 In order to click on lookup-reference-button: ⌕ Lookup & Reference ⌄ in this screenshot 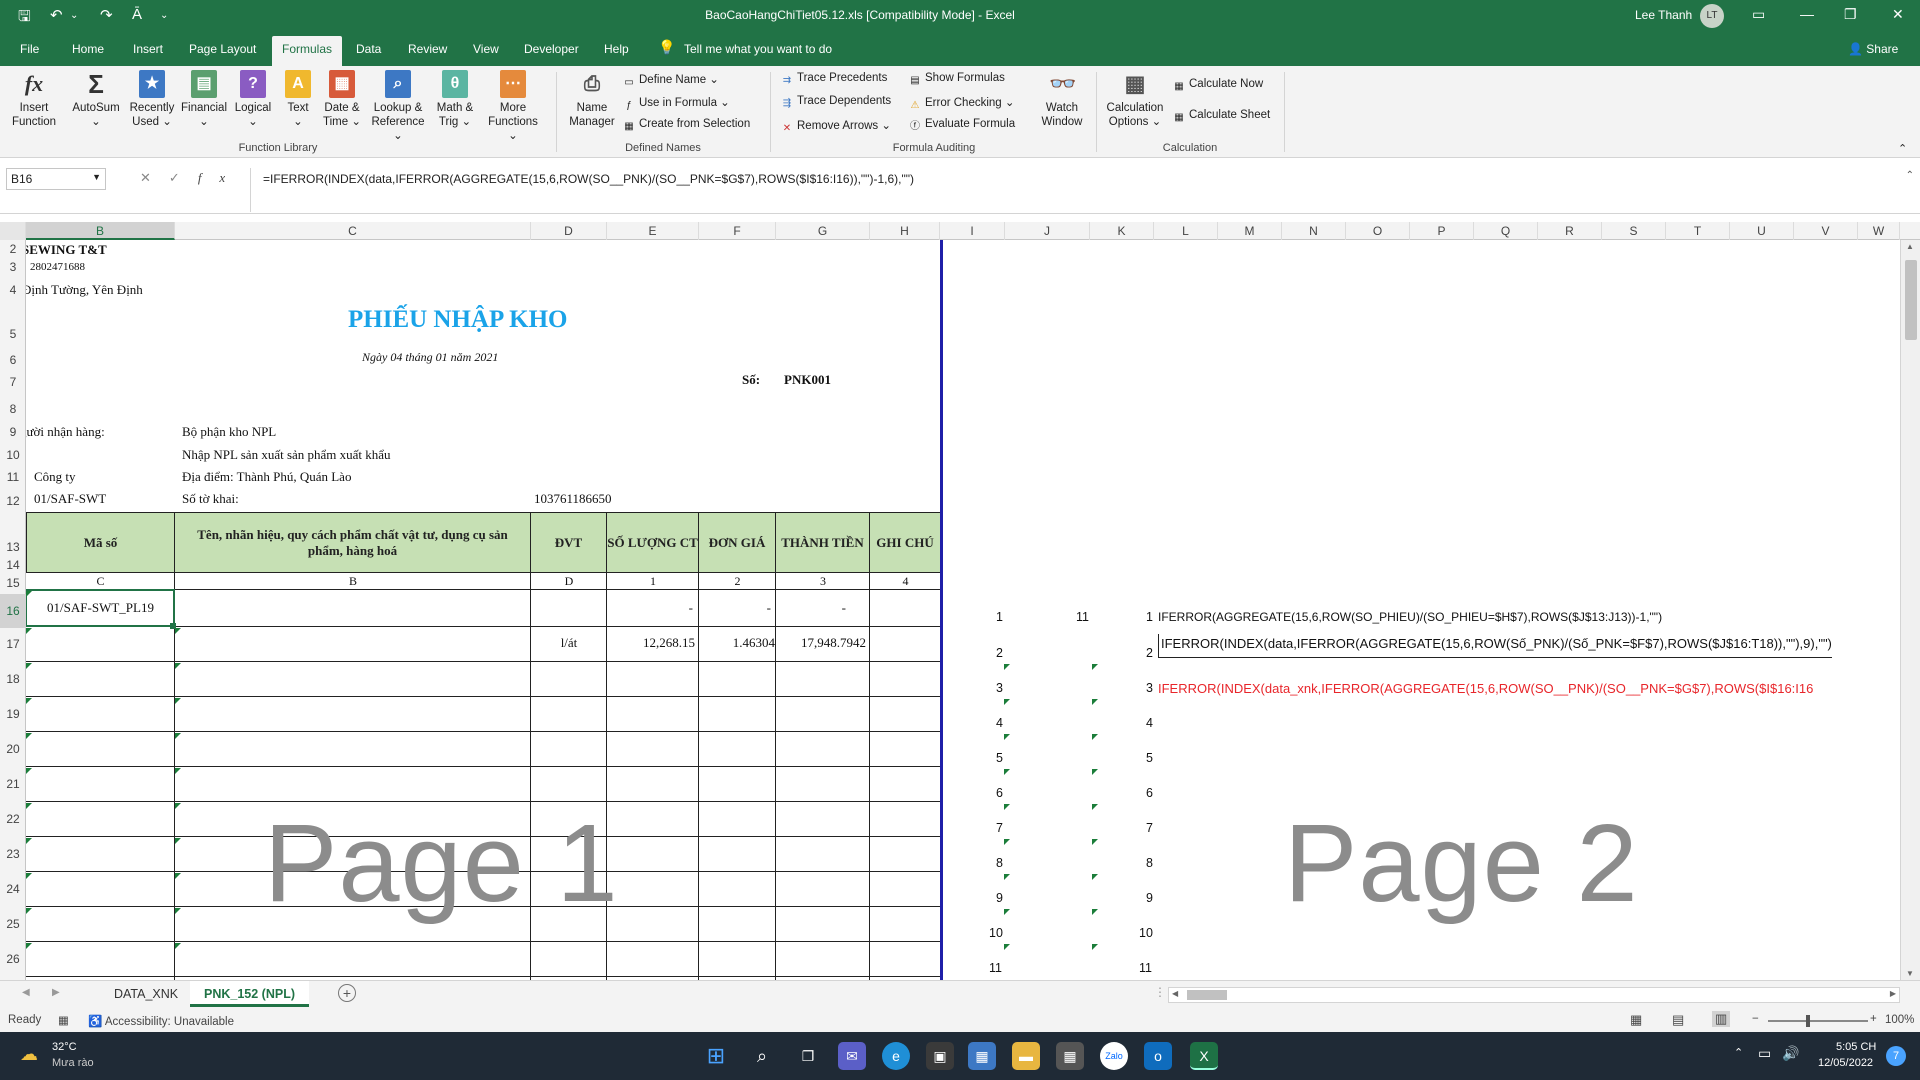, I will do `click(398, 106)`.